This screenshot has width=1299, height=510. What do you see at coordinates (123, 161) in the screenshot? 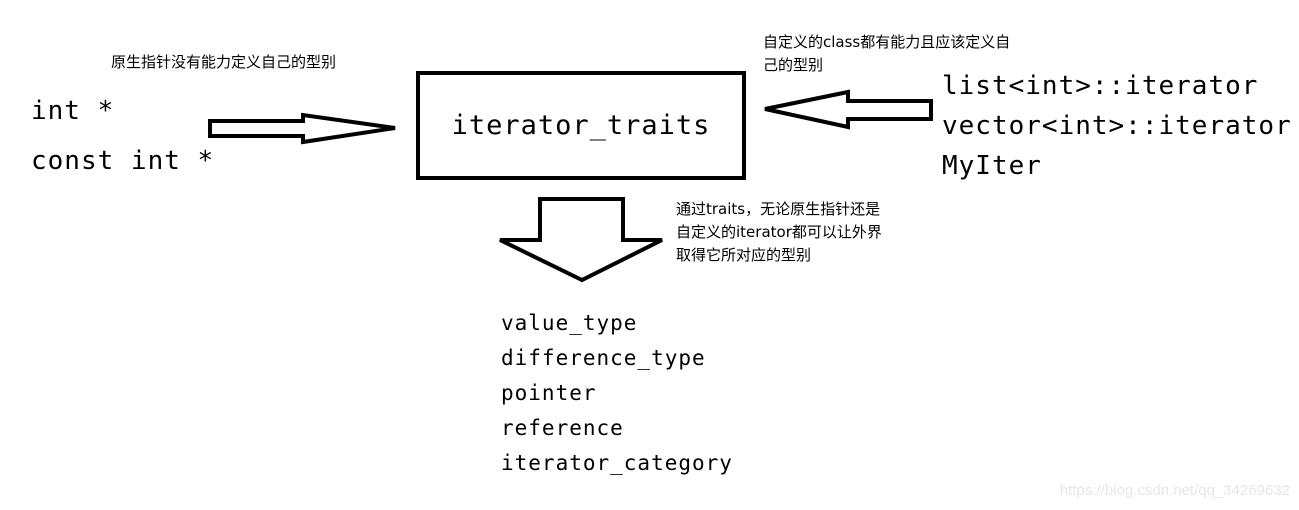
I see `raw-pointer-item: const int *` at bounding box center [123, 161].